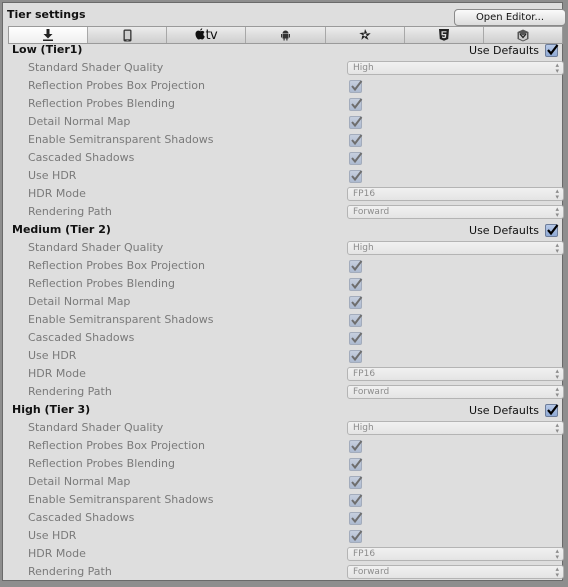  I want to click on box-icon, so click(523, 35).